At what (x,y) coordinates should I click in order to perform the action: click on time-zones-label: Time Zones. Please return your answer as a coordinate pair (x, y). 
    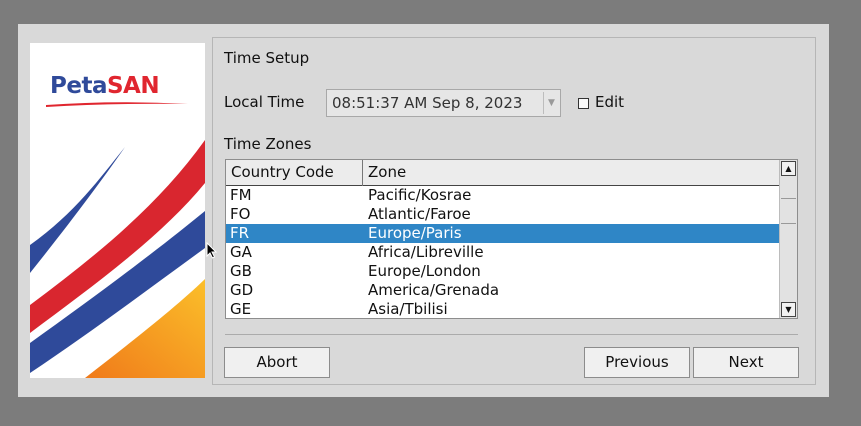
    Looking at the image, I should click on (268, 144).